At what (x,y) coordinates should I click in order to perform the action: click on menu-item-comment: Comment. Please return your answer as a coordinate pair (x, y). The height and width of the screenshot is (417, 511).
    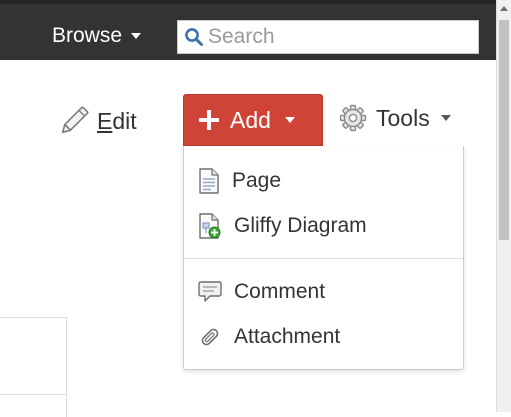
    Looking at the image, I should click on (323, 292).